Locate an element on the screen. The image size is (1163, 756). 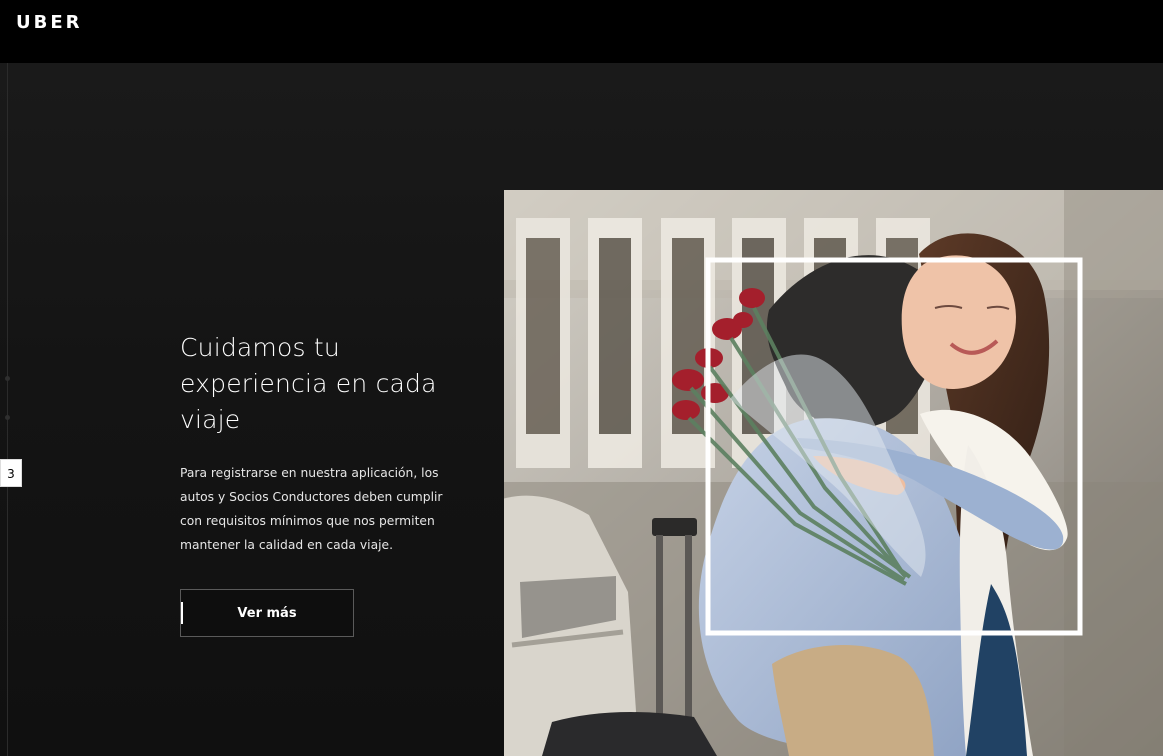
ver-mas-button: Ver más is located at coordinates (267, 613).